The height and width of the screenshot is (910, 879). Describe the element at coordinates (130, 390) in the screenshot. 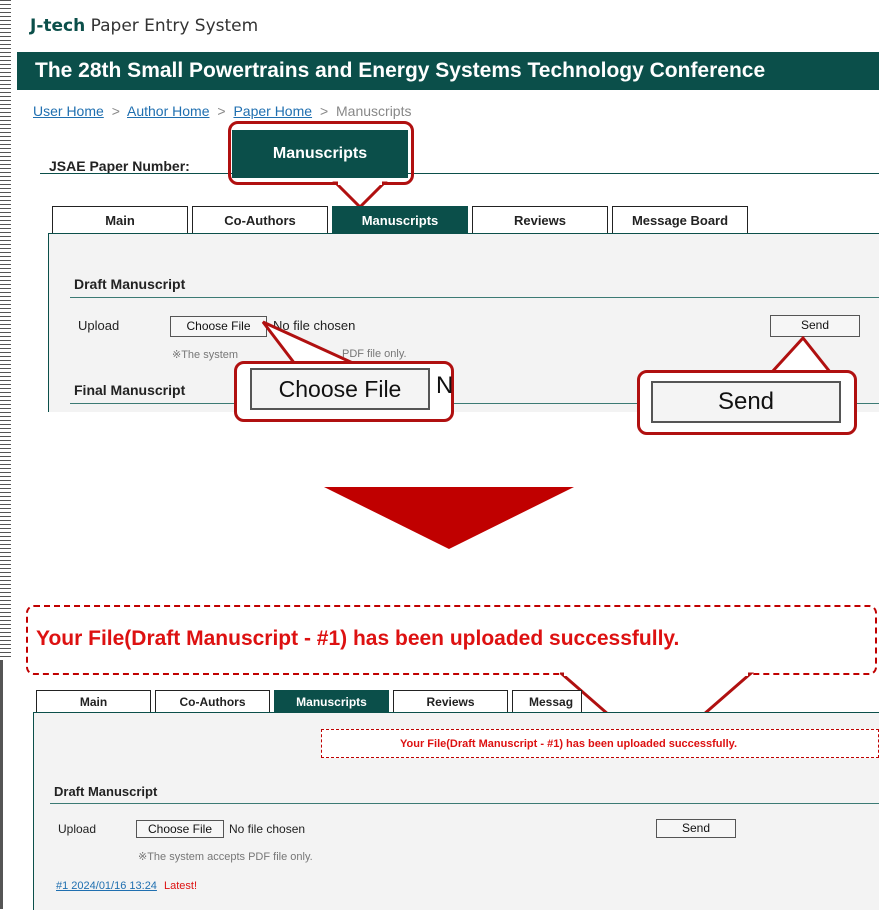

I see `final-manuscript-heading: Final Manuscript` at that location.